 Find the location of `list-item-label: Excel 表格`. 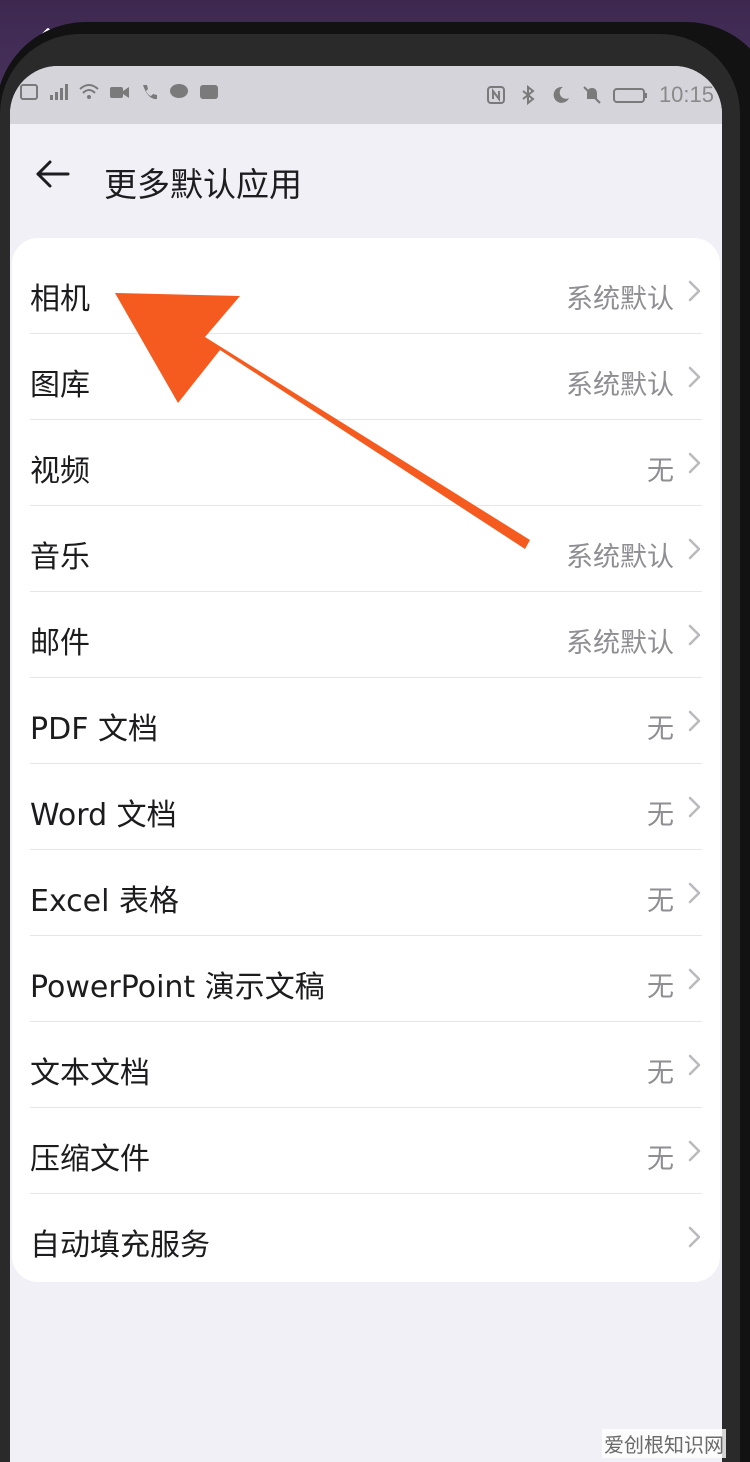

list-item-label: Excel 表格 is located at coordinates (105, 901).